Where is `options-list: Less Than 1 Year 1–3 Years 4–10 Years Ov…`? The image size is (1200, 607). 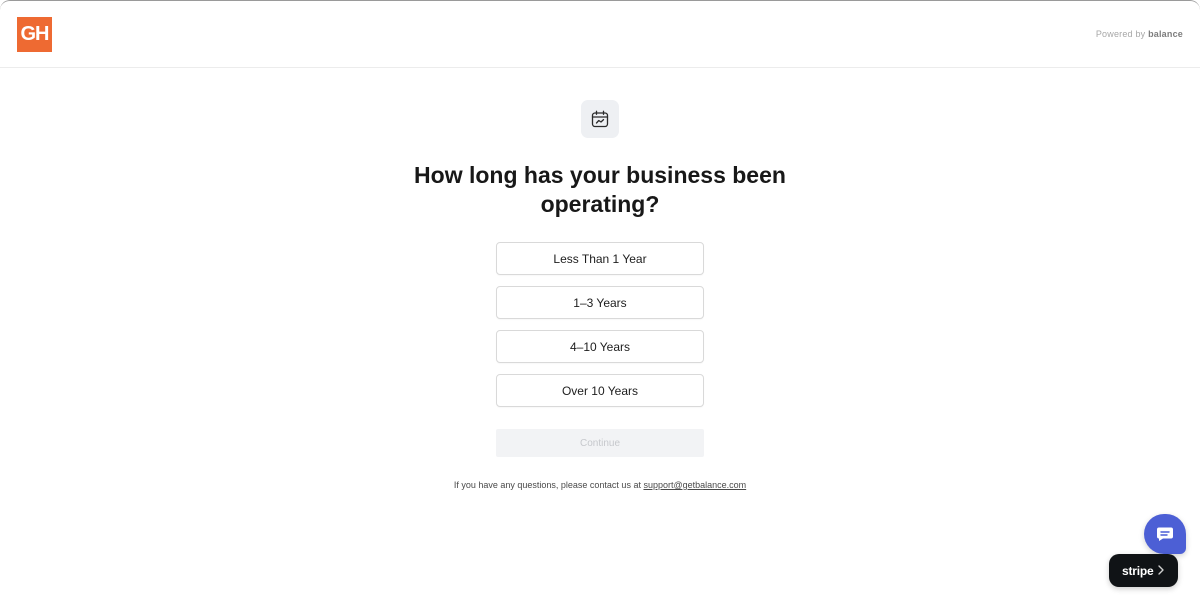
options-list: Less Than 1 Year 1–3 Years 4–10 Years Ov… is located at coordinates (600, 330).